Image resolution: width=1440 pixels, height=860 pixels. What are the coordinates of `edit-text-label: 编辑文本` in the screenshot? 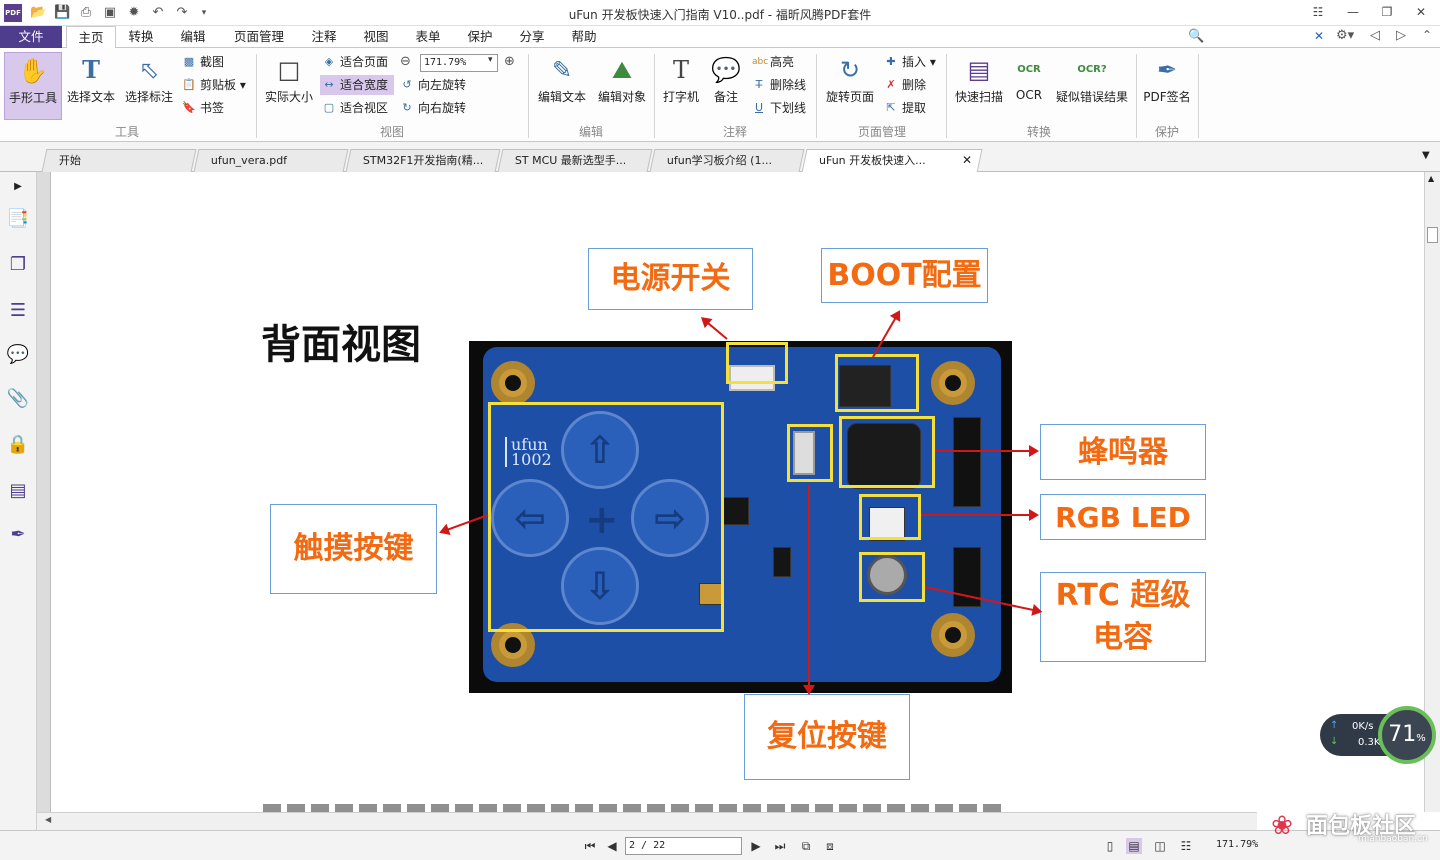 It's located at (561, 97).